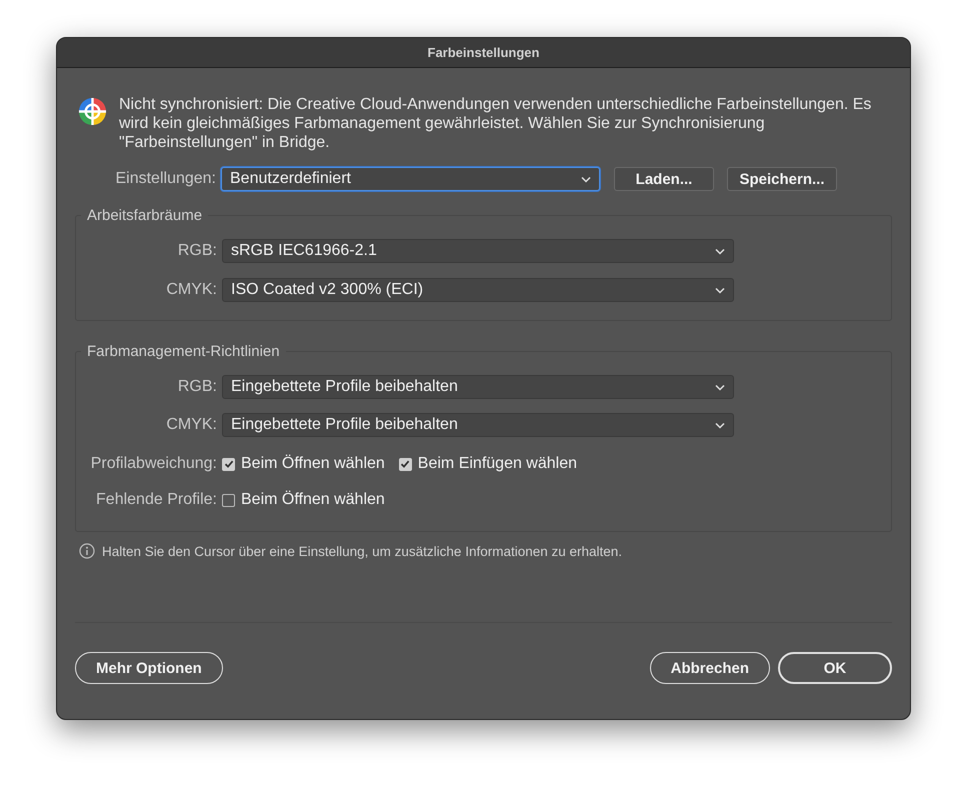  I want to click on dropdown: Benutzerdefiniert, so click(410, 179).